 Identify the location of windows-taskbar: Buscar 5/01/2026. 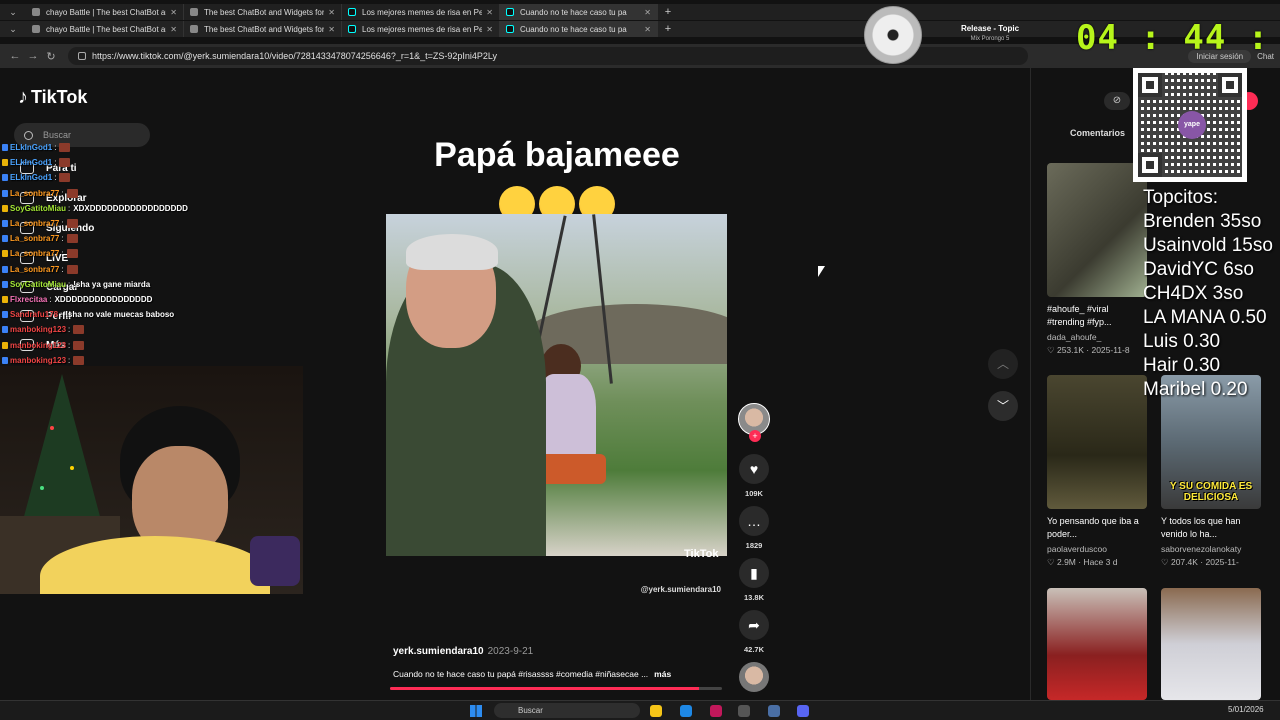
(640, 710).